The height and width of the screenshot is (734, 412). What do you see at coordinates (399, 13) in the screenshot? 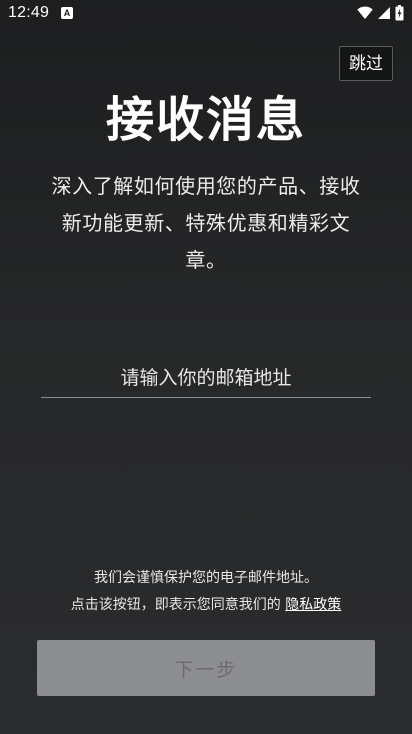
I see `battery-icon` at bounding box center [399, 13].